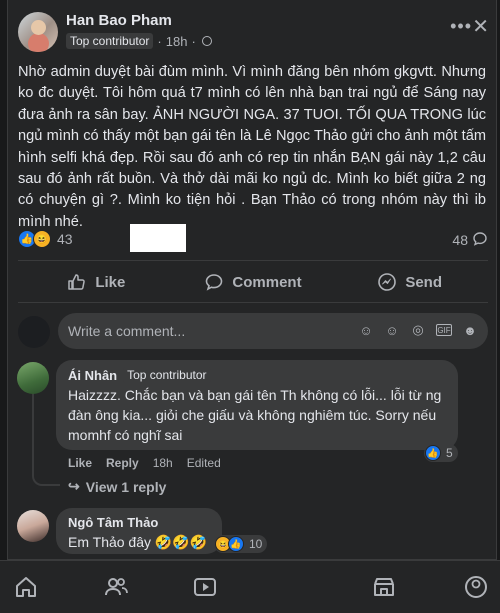  I want to click on thread-connector, so click(46, 476).